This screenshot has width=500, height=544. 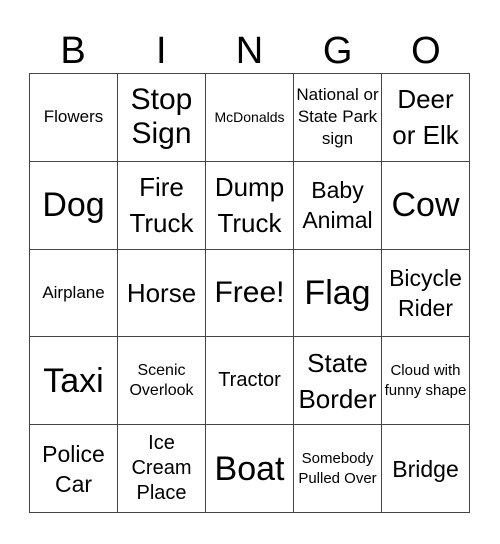 I want to click on cell-label: Taxi, so click(x=73, y=380).